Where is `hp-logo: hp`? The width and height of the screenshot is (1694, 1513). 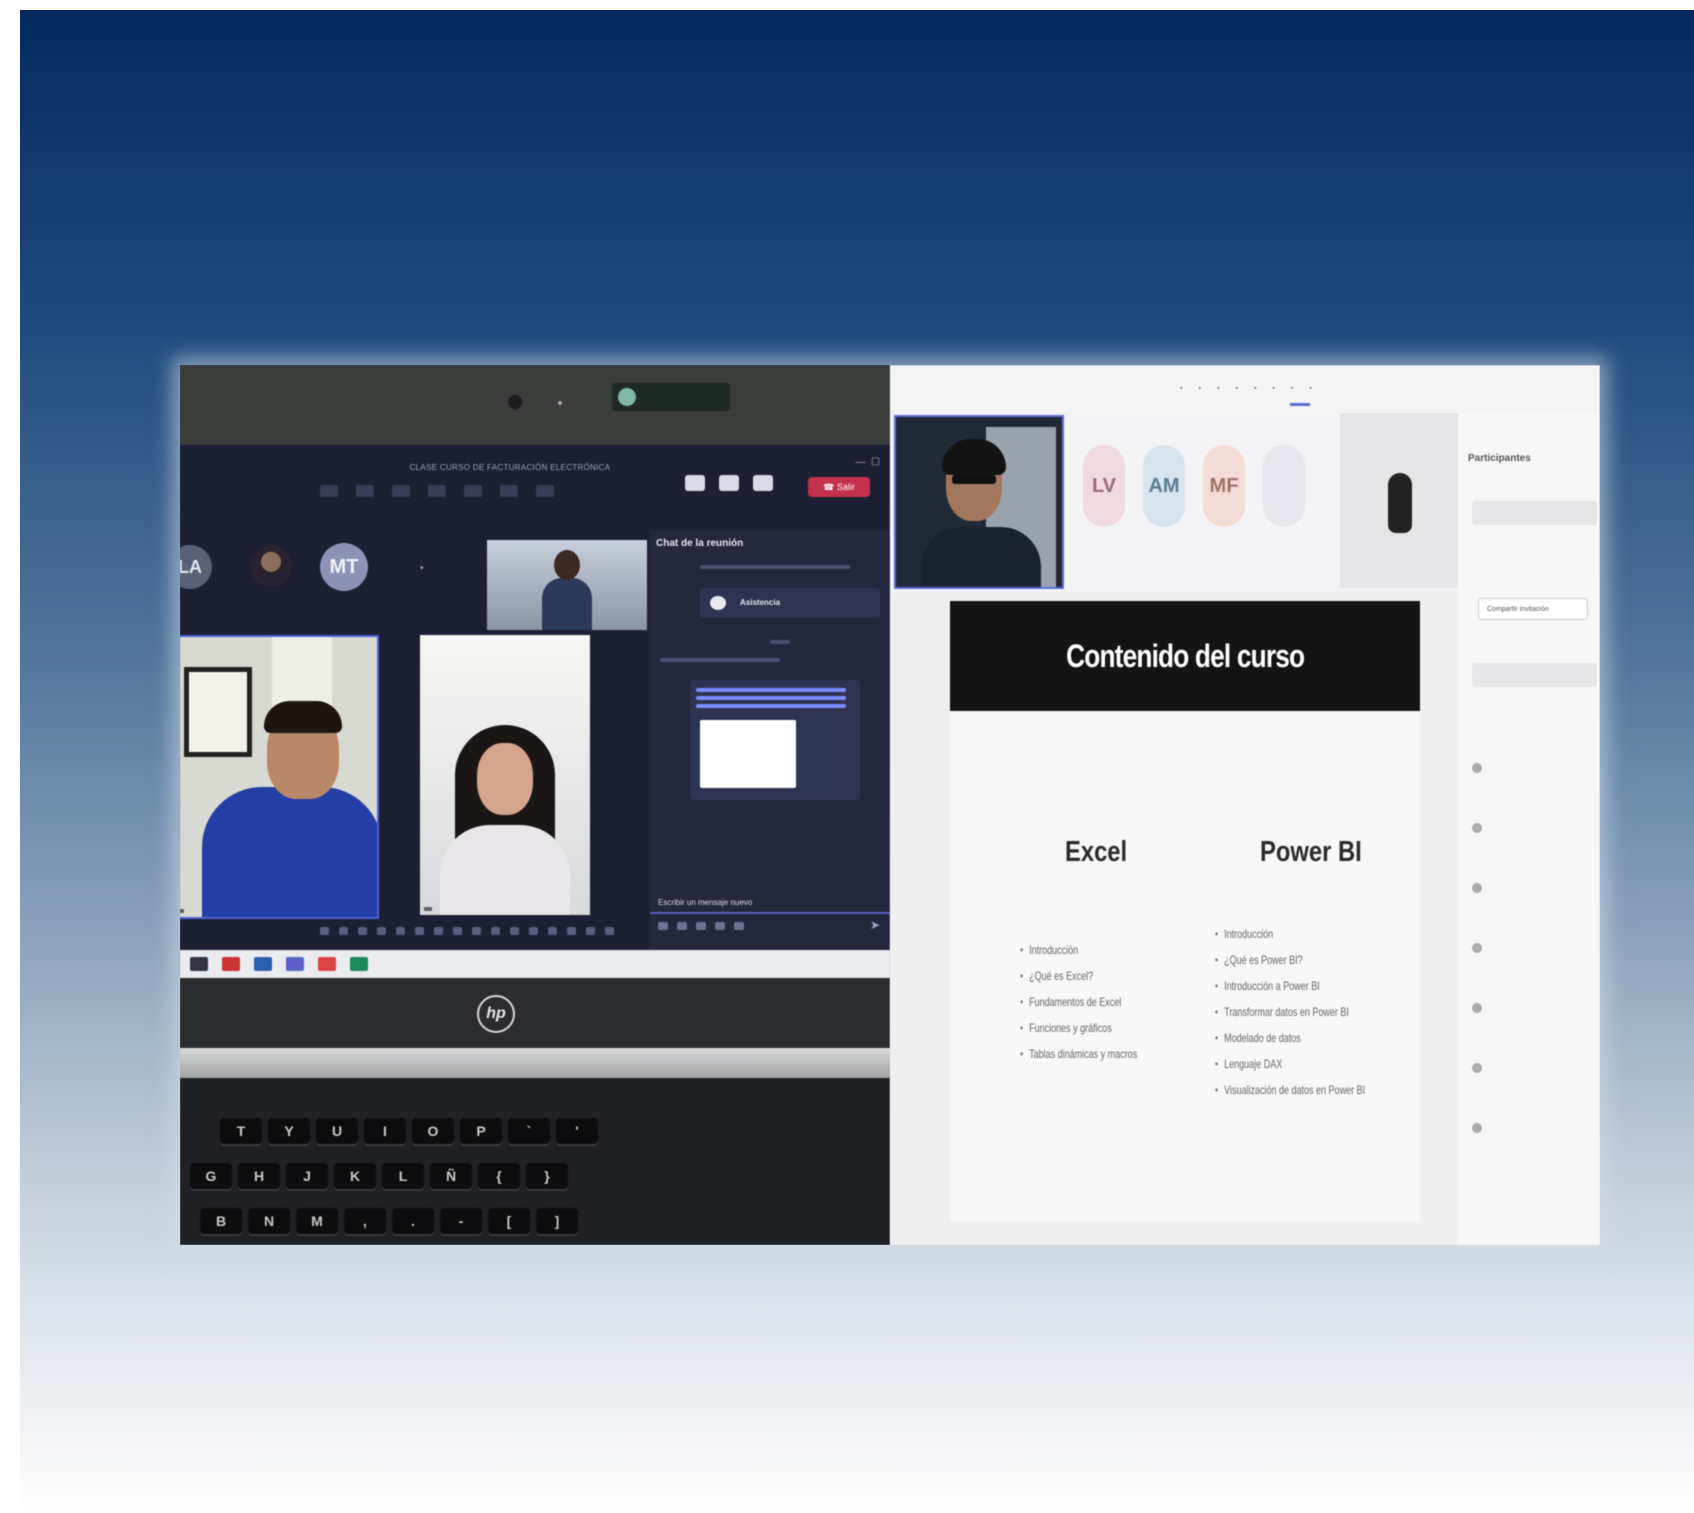
hp-logo: hp is located at coordinates (496, 1014).